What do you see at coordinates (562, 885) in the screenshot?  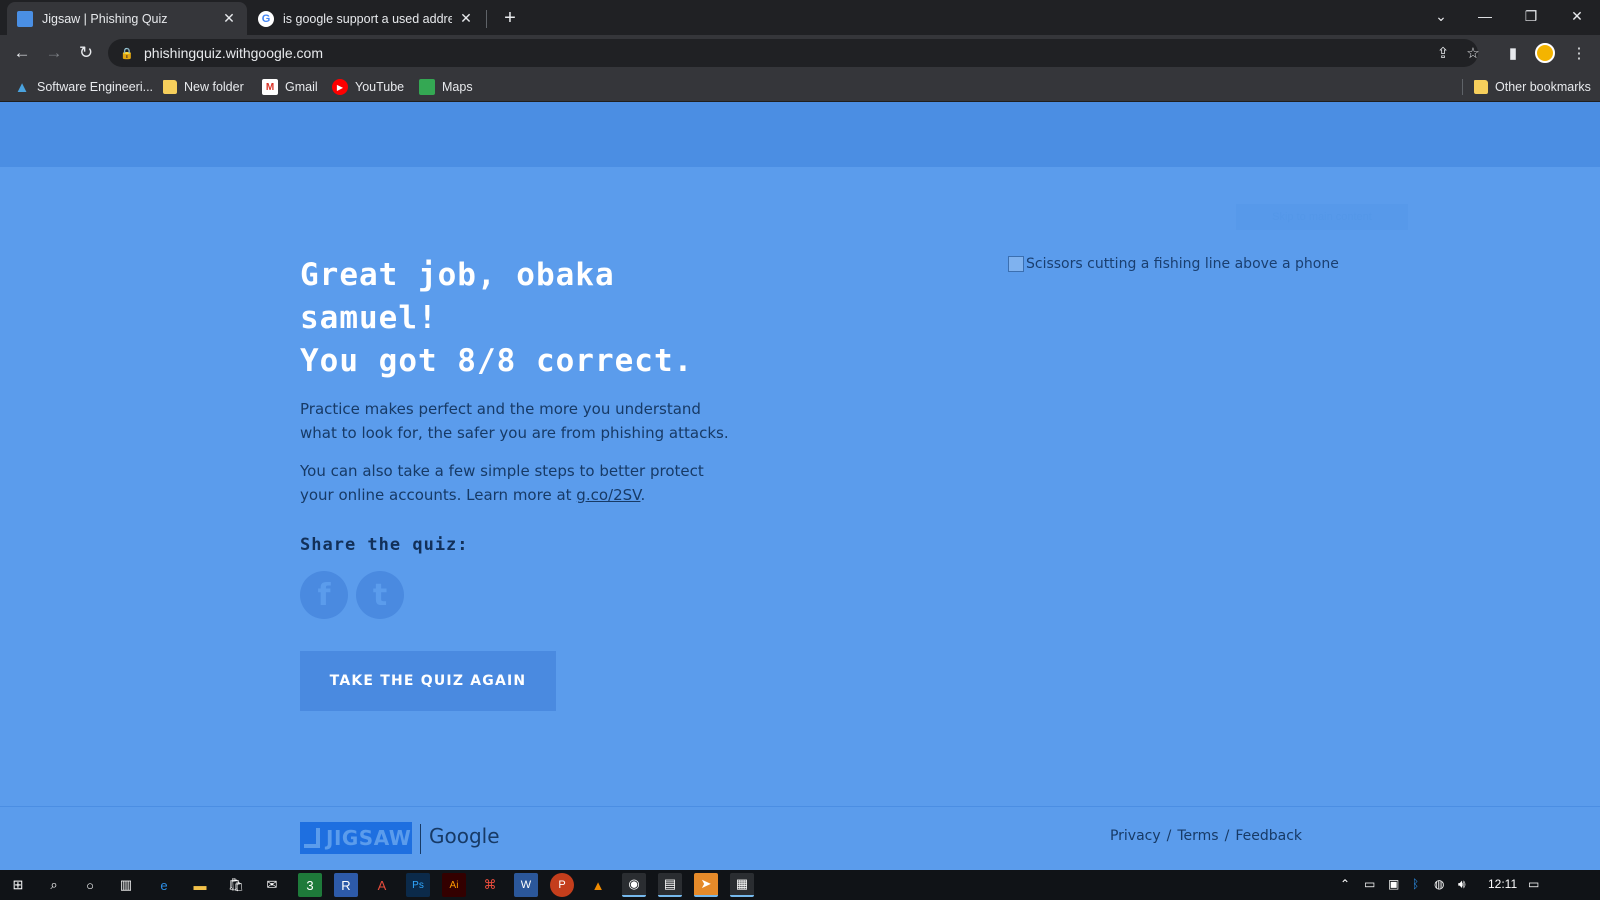 I see `powerpoint-icon: P` at bounding box center [562, 885].